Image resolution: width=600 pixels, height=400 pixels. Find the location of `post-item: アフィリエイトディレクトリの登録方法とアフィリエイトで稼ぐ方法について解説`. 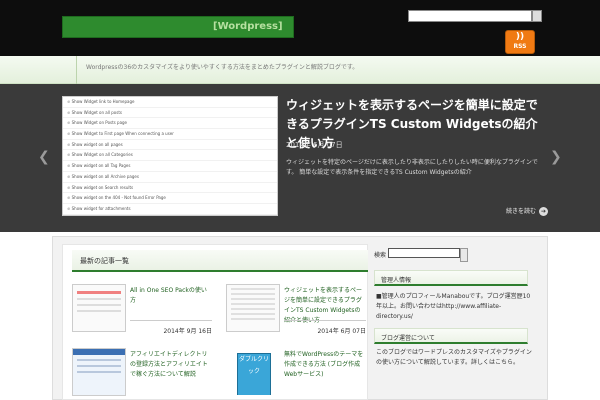

post-item: アフィリエイトディレクトリの登録方法とアフィリエイトで稼ぐ方法について解説 is located at coordinates (142, 374).